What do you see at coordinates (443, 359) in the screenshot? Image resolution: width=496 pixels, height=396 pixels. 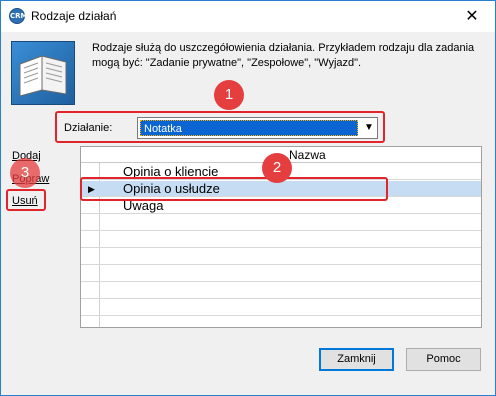 I see `help-button: Pomoc` at bounding box center [443, 359].